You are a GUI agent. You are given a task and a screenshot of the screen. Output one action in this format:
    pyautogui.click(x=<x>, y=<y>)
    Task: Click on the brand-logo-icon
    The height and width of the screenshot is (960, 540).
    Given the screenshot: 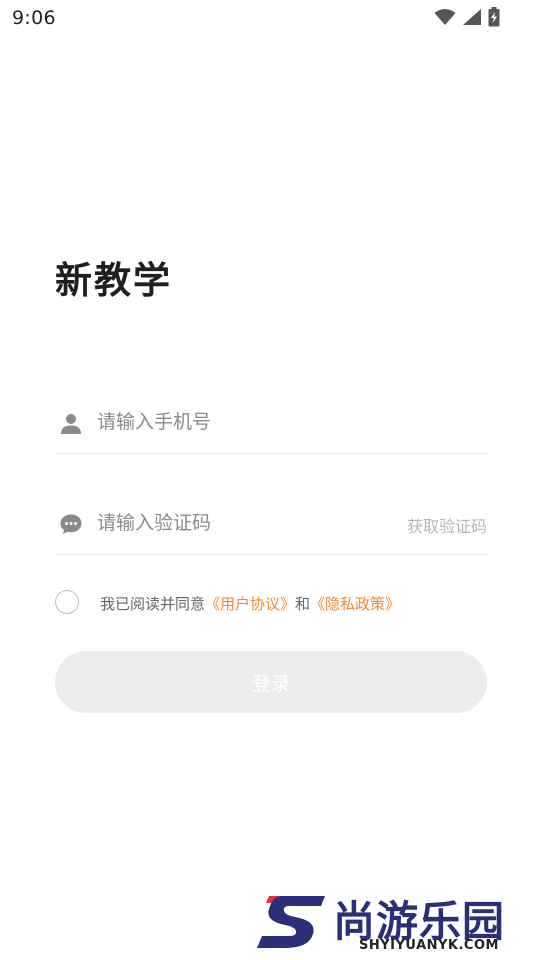 What is the action you would take?
    pyautogui.click(x=291, y=922)
    